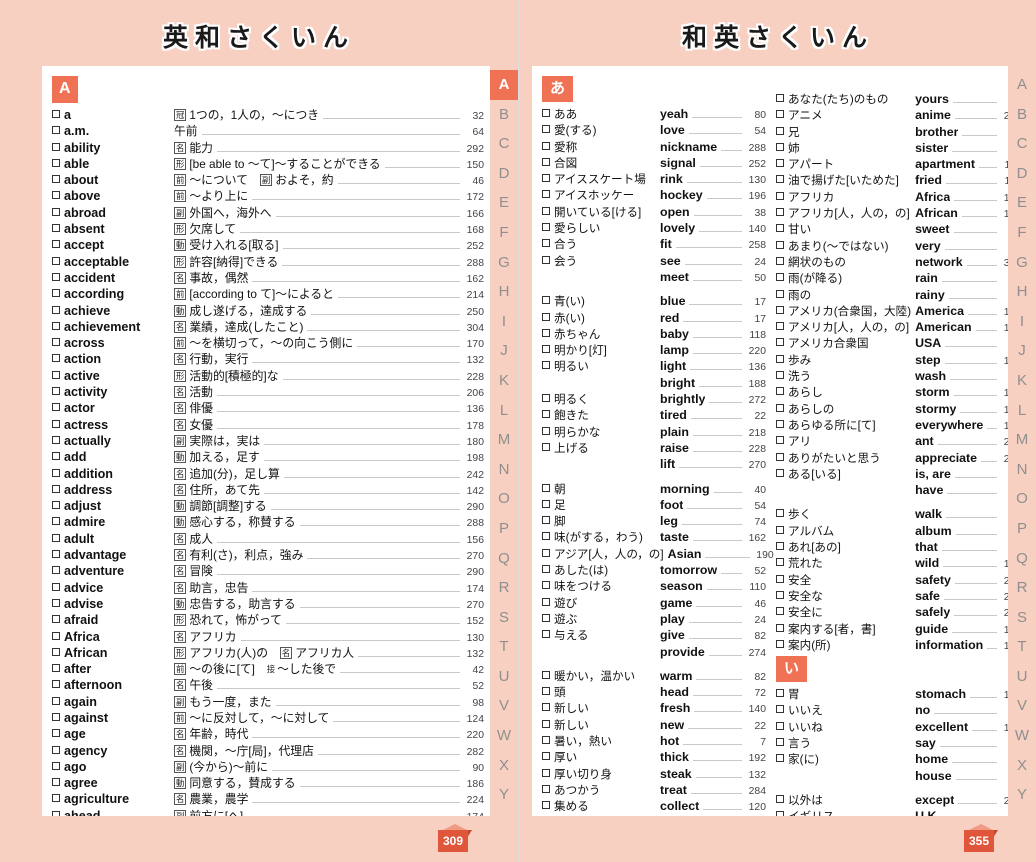  What do you see at coordinates (268, 132) in the screenshot?
I see `index-entry: a.m. 午前 64` at bounding box center [268, 132].